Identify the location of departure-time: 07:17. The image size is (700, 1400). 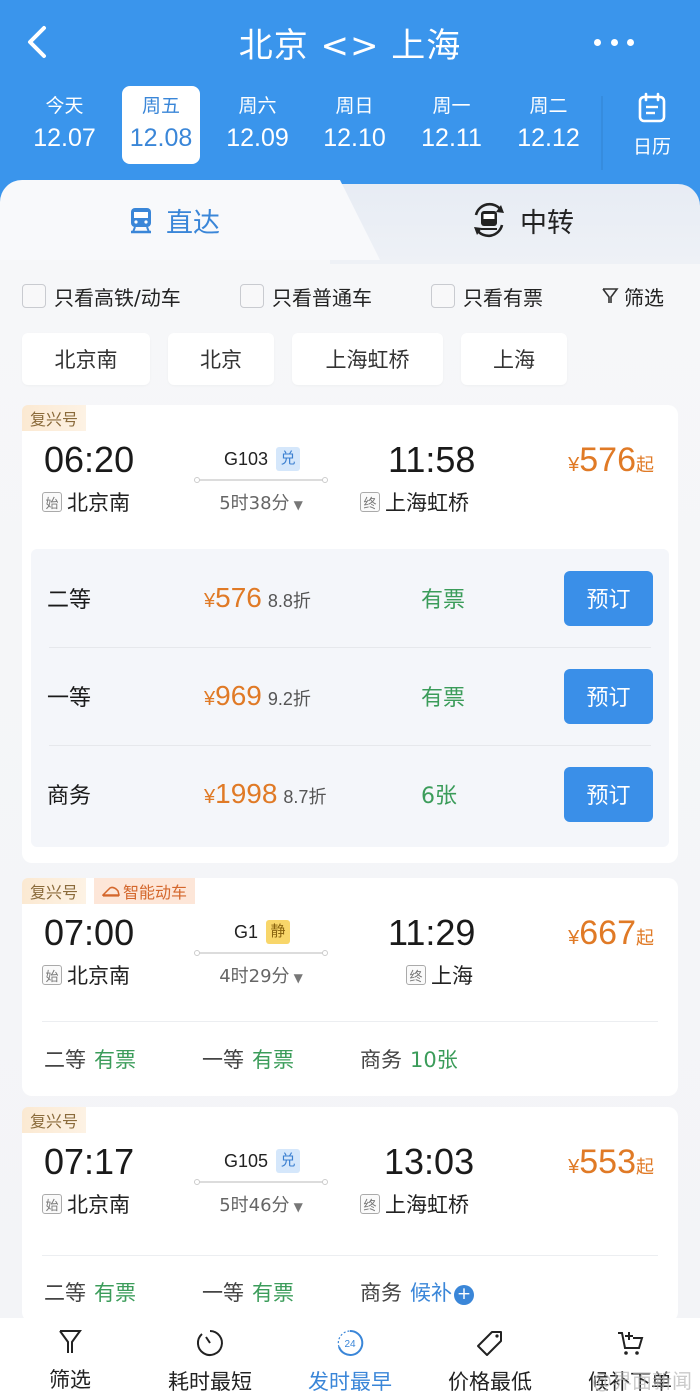
(89, 1161).